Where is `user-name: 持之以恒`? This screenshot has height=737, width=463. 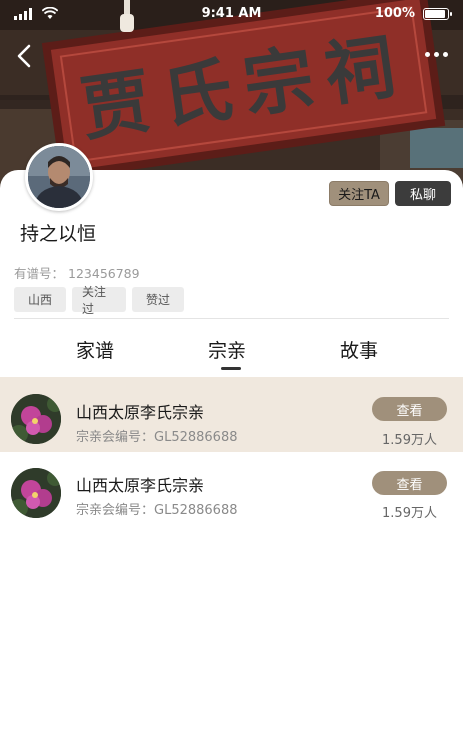
user-name: 持之以恒 is located at coordinates (58, 234).